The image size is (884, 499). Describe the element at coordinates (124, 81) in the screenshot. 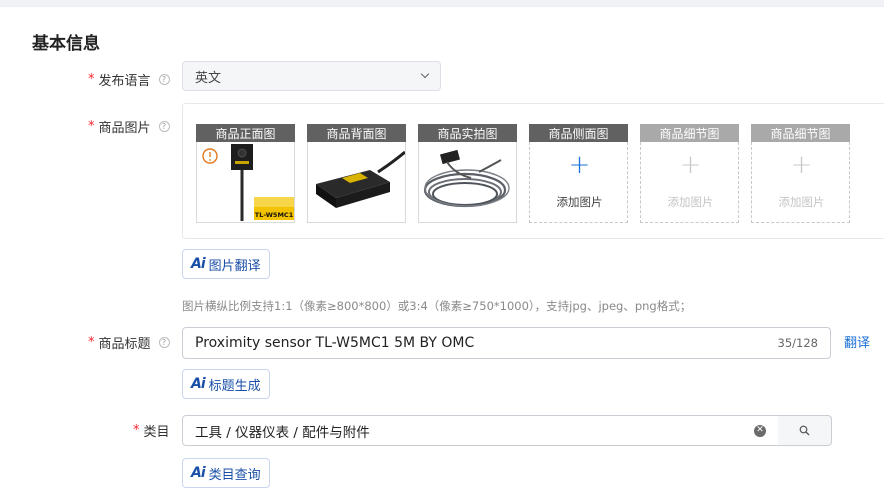

I see `language-label-text: 发布语言` at that location.